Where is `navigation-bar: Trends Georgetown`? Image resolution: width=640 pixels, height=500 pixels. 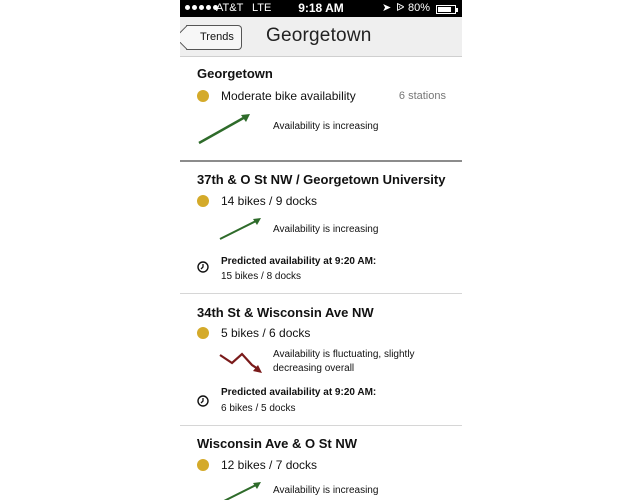
navigation-bar: Trends Georgetown is located at coordinates (321, 37).